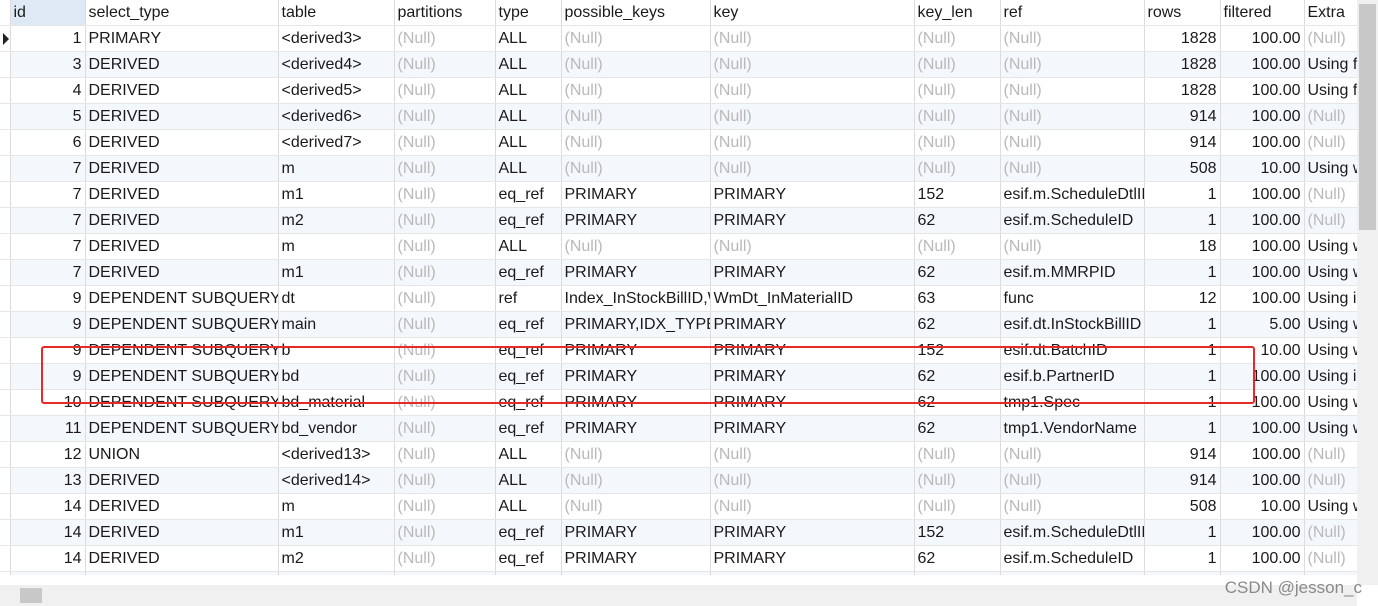 This screenshot has height=606, width=1378. I want to click on cell-table: <derived5>, so click(336, 90).